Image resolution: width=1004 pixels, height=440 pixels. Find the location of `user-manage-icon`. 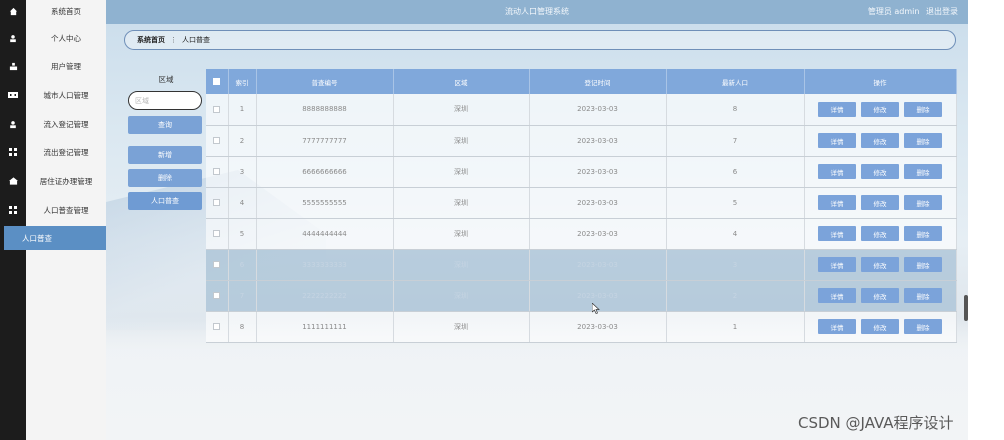

user-manage-icon is located at coordinates (13, 66).